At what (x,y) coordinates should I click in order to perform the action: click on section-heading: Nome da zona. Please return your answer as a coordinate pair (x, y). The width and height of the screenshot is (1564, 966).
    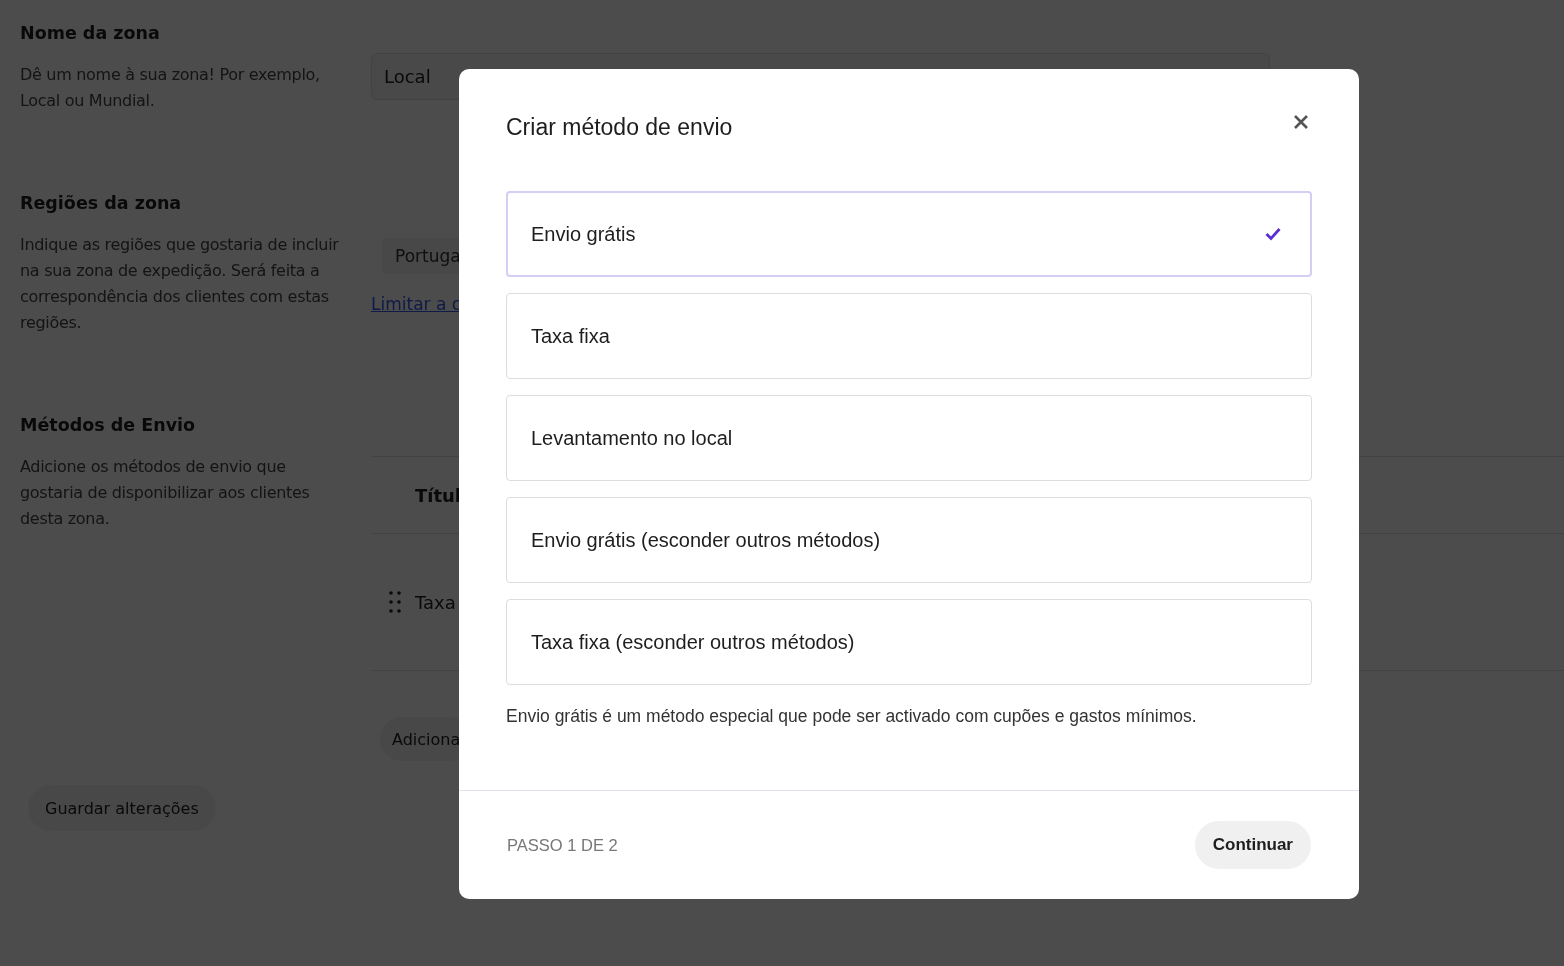
    Looking at the image, I should click on (90, 33).